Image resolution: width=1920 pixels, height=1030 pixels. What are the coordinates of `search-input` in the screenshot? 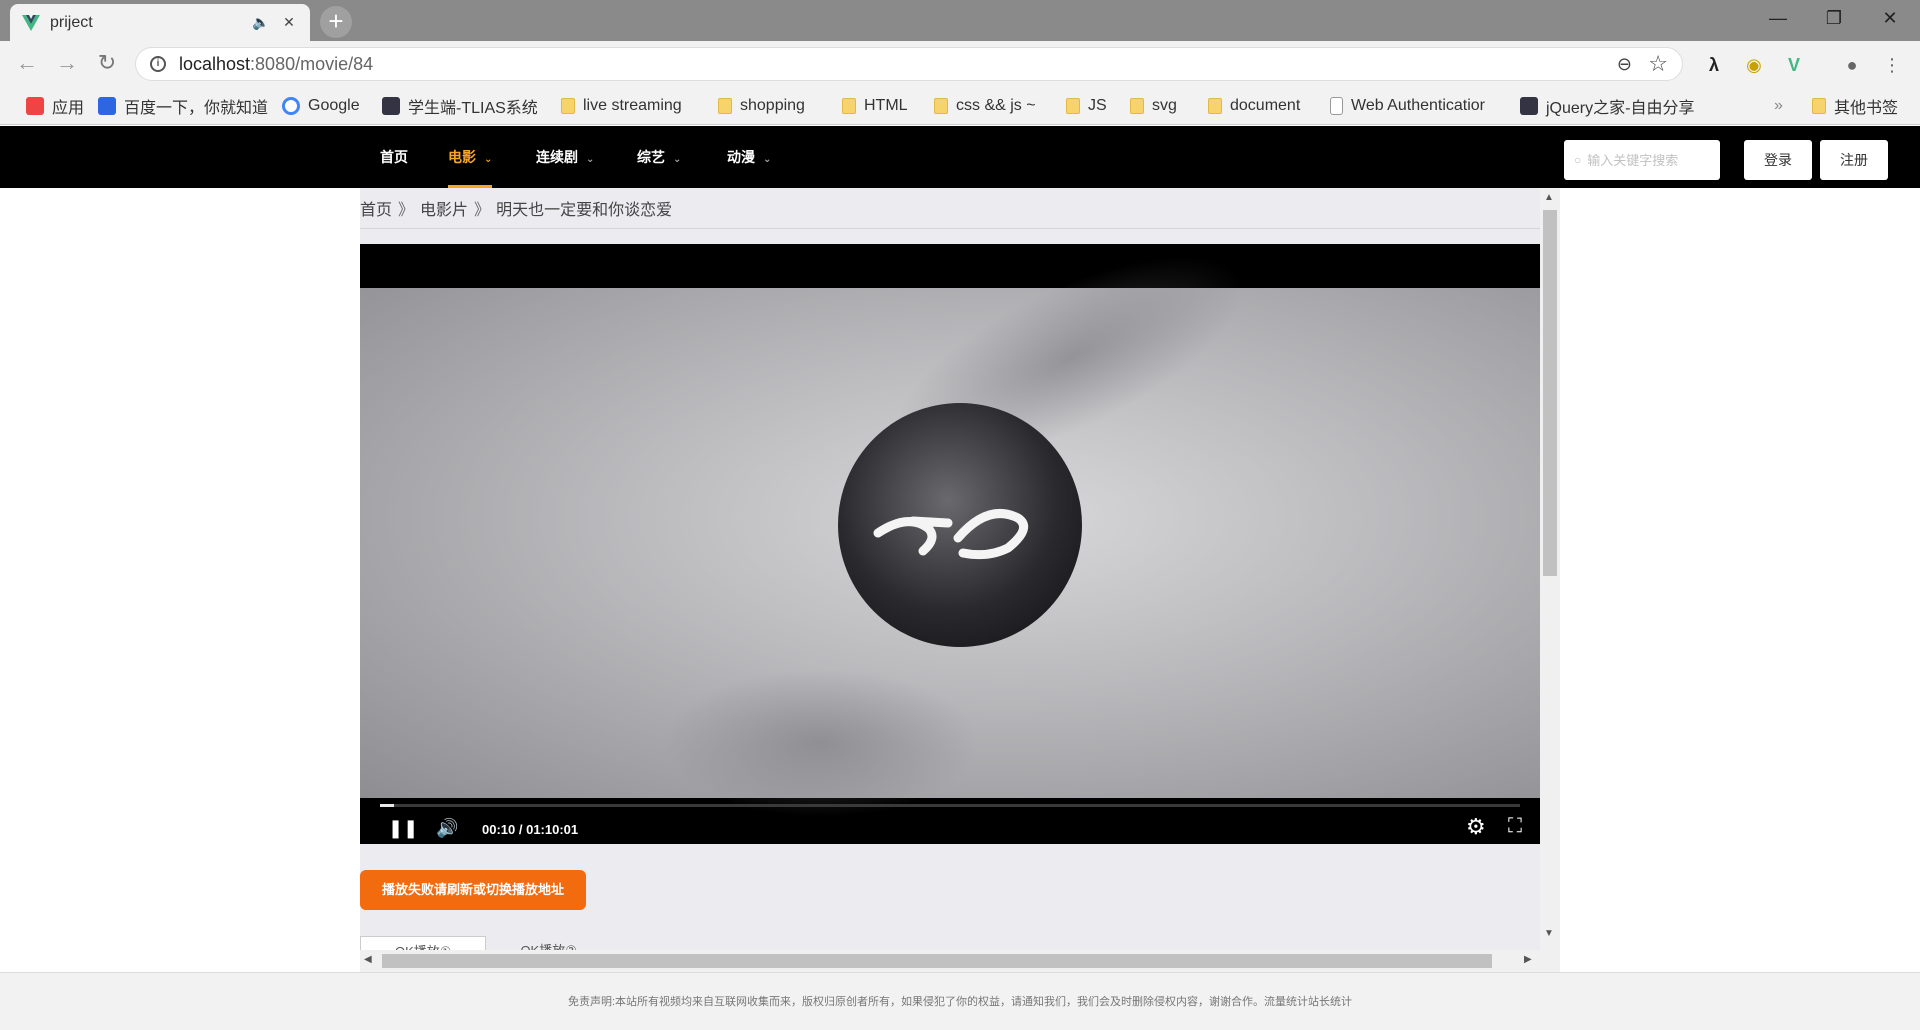 It's located at (1647, 160).